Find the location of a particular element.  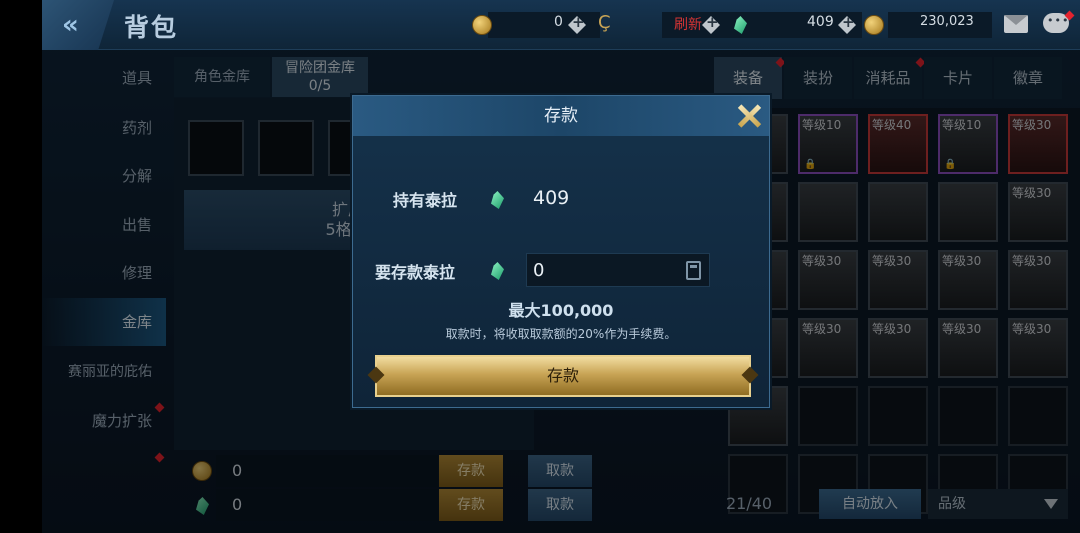

dialog-header: 存款 is located at coordinates (561, 116).